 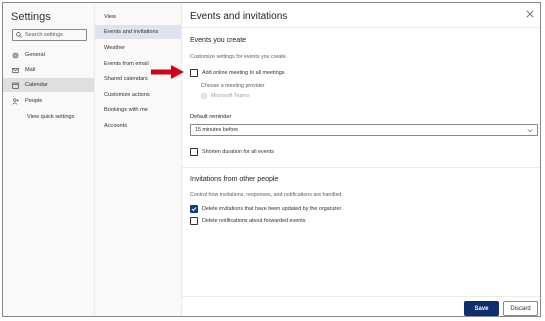 I want to click on people-icon, so click(x=15, y=101).